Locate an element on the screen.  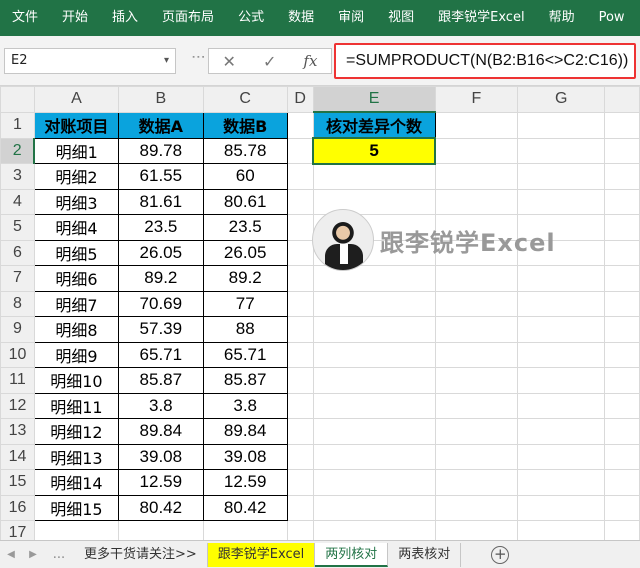
value-cell: 80.61 is located at coordinates (245, 201).